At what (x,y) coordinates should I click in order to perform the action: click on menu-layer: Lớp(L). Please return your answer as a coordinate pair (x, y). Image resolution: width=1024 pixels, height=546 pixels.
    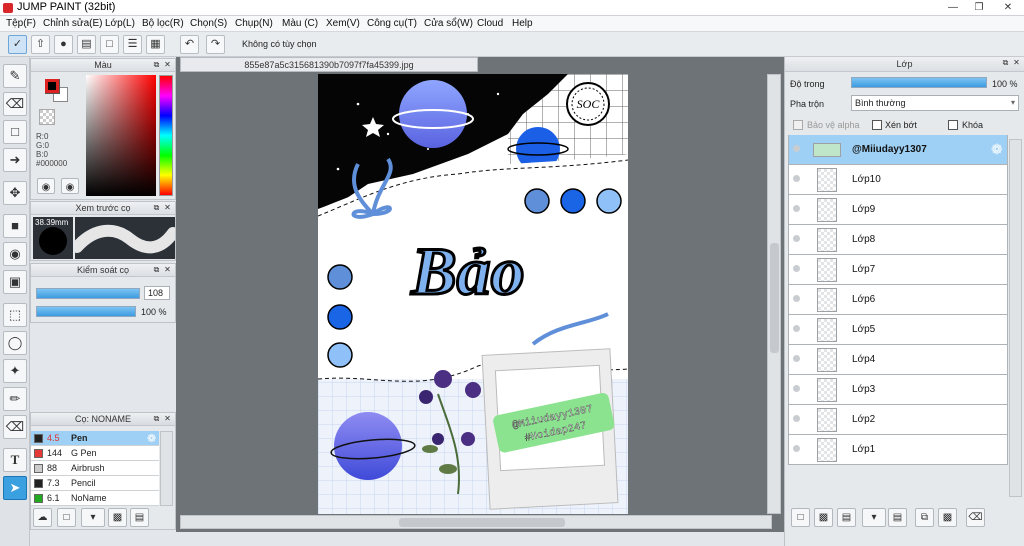
    Looking at the image, I should click on (120, 23).